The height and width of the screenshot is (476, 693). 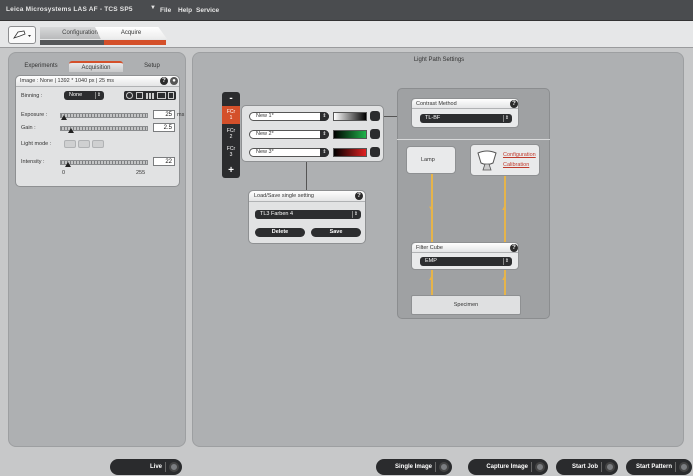 I want to click on contrast-method-title: Contrast Method, so click(x=436, y=104).